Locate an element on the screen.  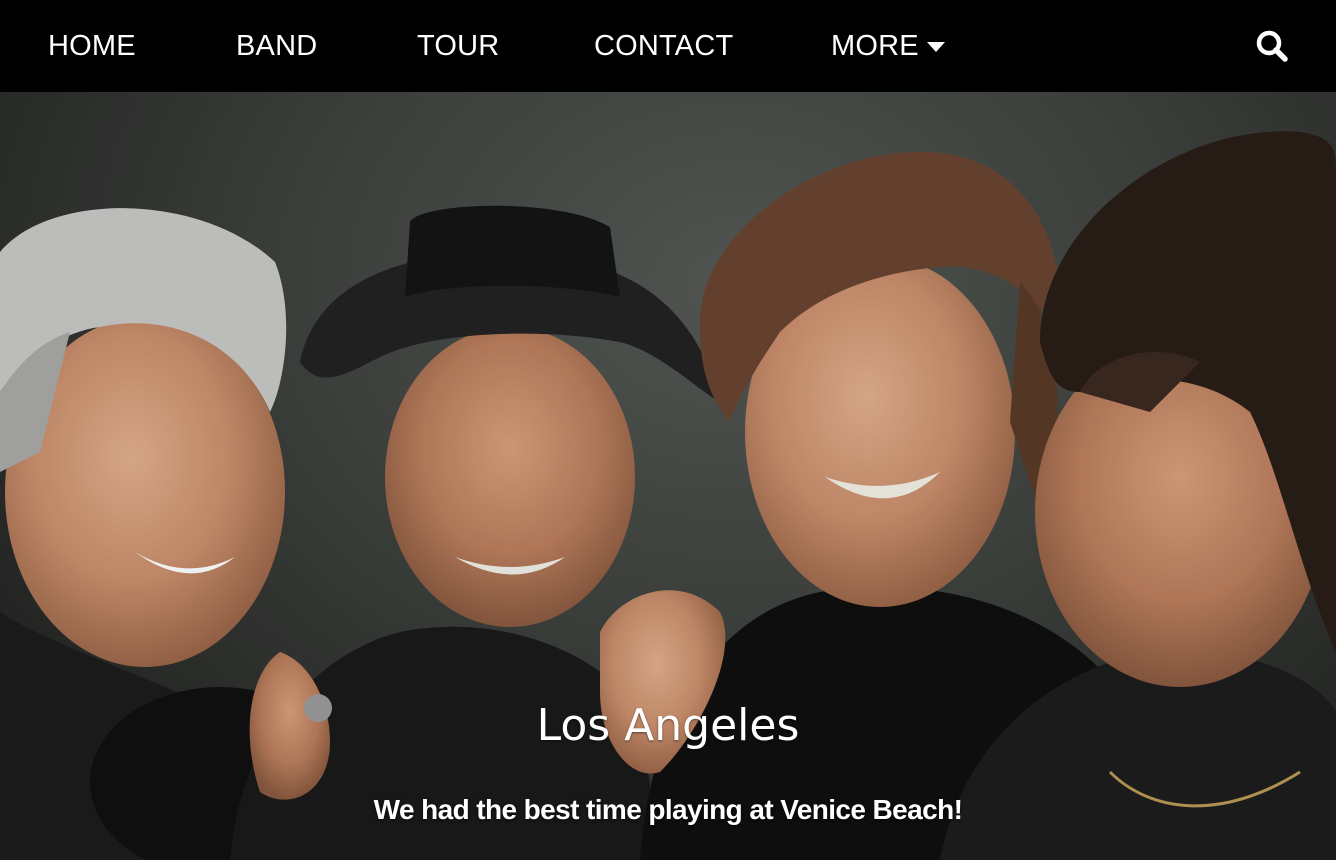
caret-down-icon is located at coordinates (935, 47).